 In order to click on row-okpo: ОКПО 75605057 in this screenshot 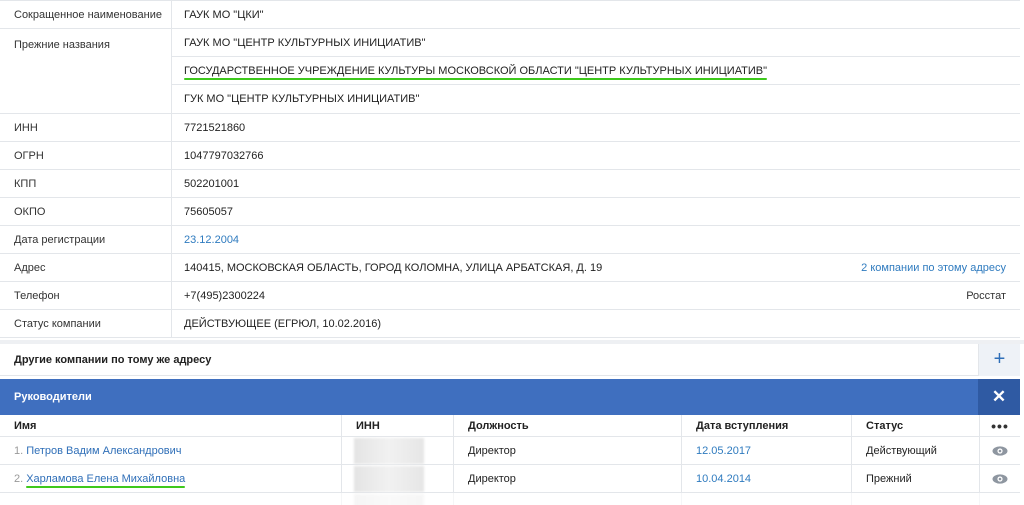, I will do `click(510, 212)`.